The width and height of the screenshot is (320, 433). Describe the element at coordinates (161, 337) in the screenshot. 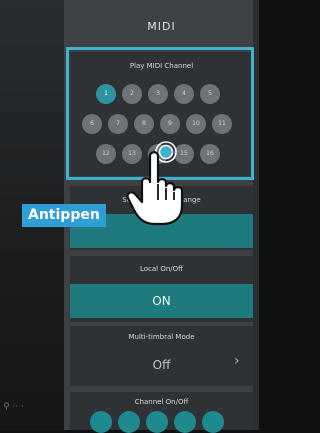

I see `multi-timbral-label: Multi-timbral Mode` at that location.